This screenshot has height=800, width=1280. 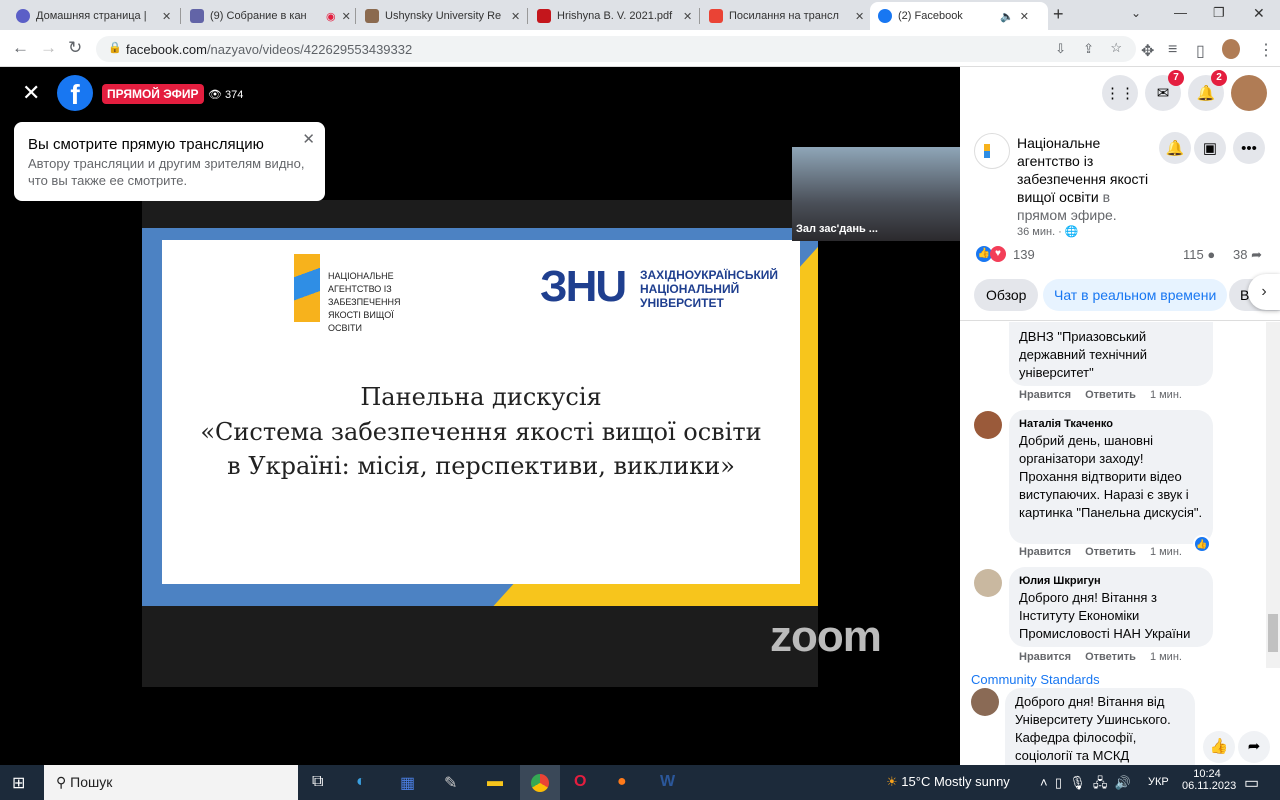 I want to click on close-video-icon: ✕, so click(x=31, y=93).